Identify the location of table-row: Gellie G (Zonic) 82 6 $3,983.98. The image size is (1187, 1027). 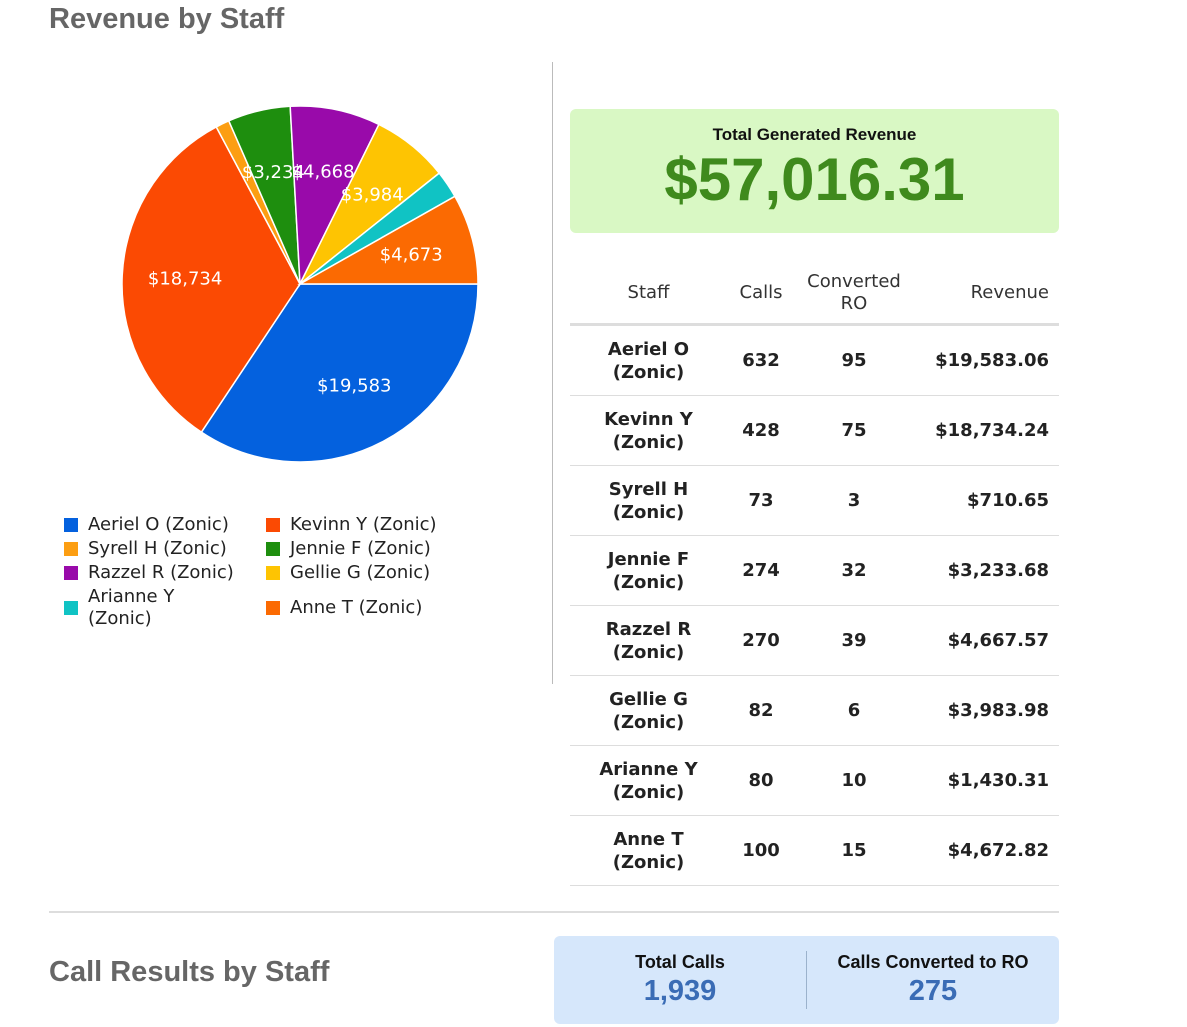
(814, 711).